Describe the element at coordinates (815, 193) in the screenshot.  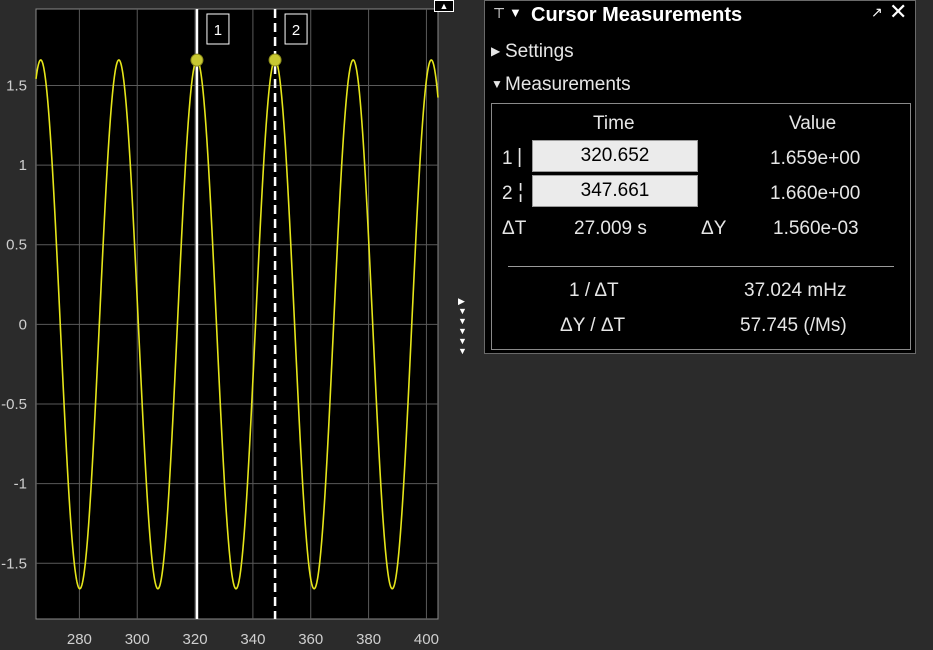
I see `cursor2-value: 1.660e+00` at that location.